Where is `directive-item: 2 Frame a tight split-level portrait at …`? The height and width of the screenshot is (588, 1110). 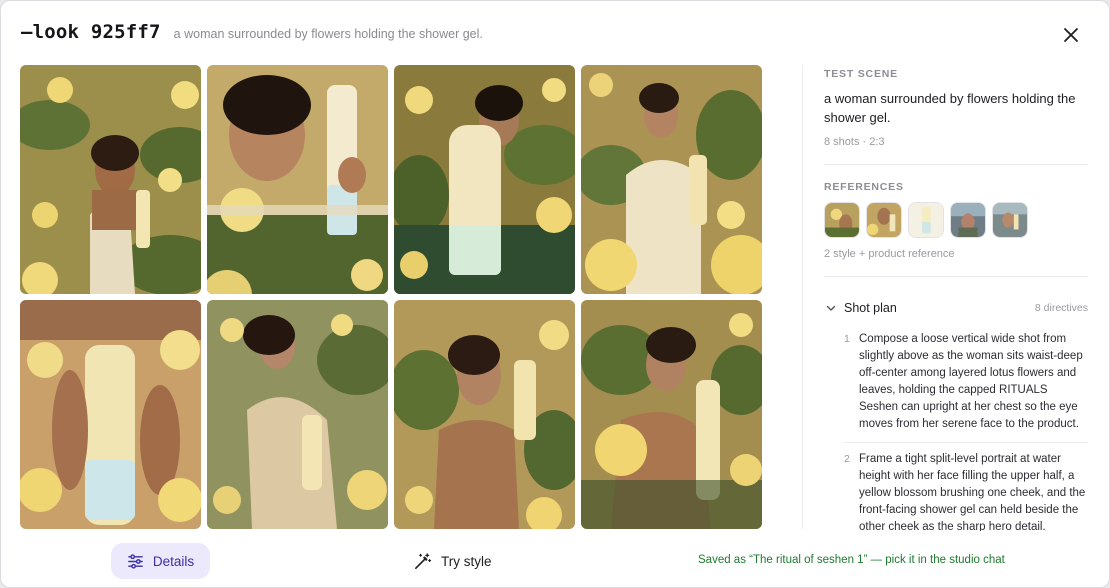 directive-item: 2 Frame a tight split-level portrait at … is located at coordinates (966, 487).